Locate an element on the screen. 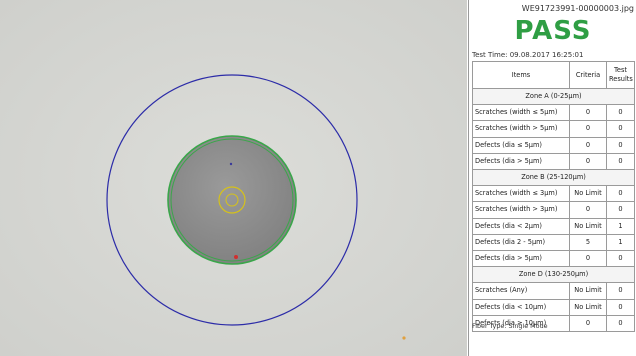  table-row: Defects (dia ≤ 5µm) 0 0 is located at coordinates (553, 145).